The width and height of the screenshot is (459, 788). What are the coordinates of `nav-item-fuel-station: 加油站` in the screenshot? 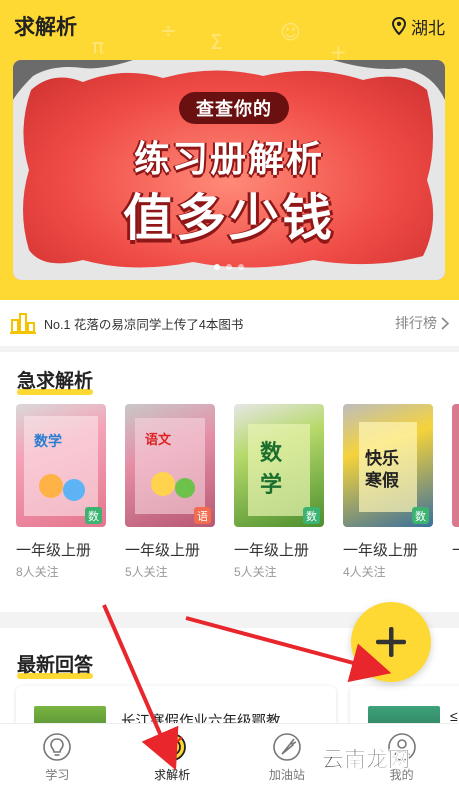 It's located at (287, 756).